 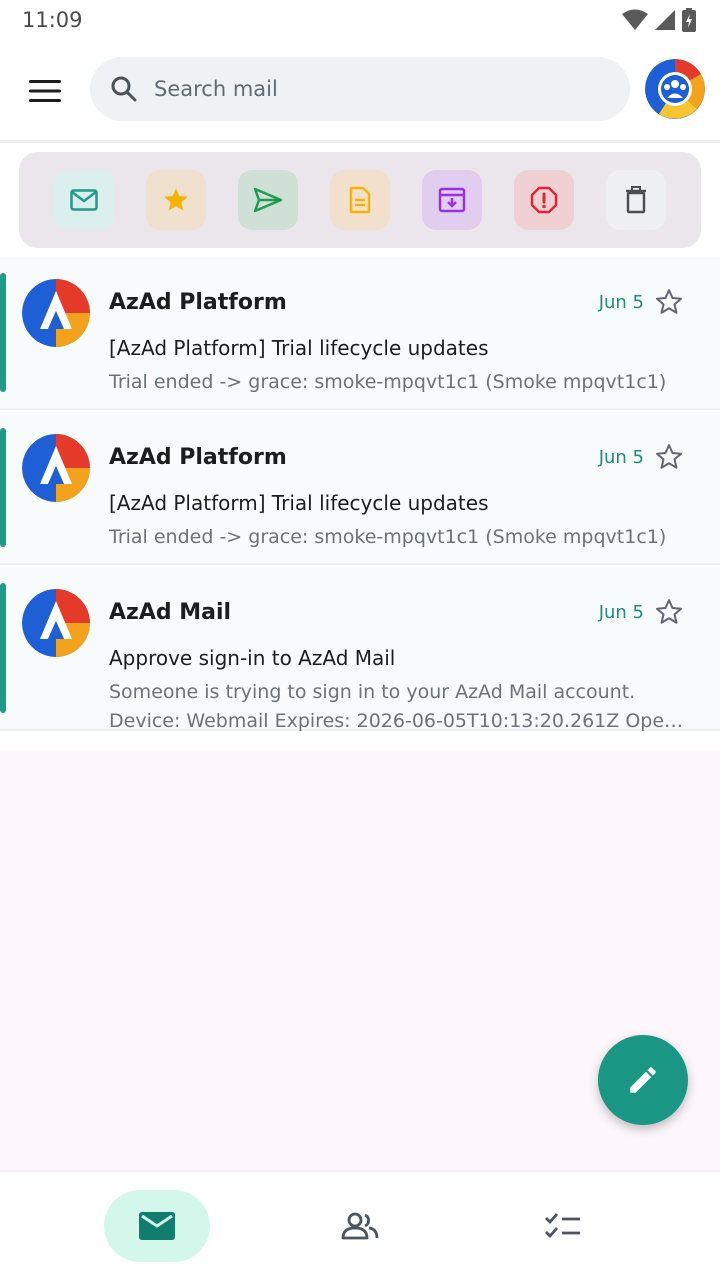 I want to click on folder-trash-button, so click(x=636, y=200).